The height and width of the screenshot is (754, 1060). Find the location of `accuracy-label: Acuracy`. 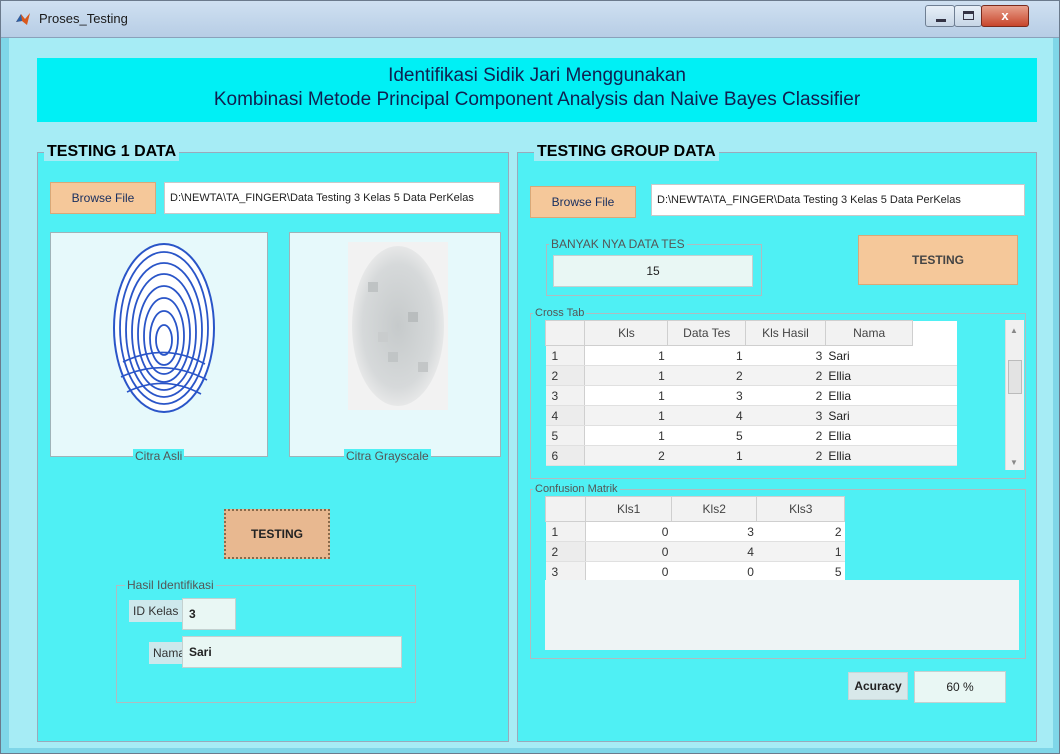

accuracy-label: Acuracy is located at coordinates (878, 686).